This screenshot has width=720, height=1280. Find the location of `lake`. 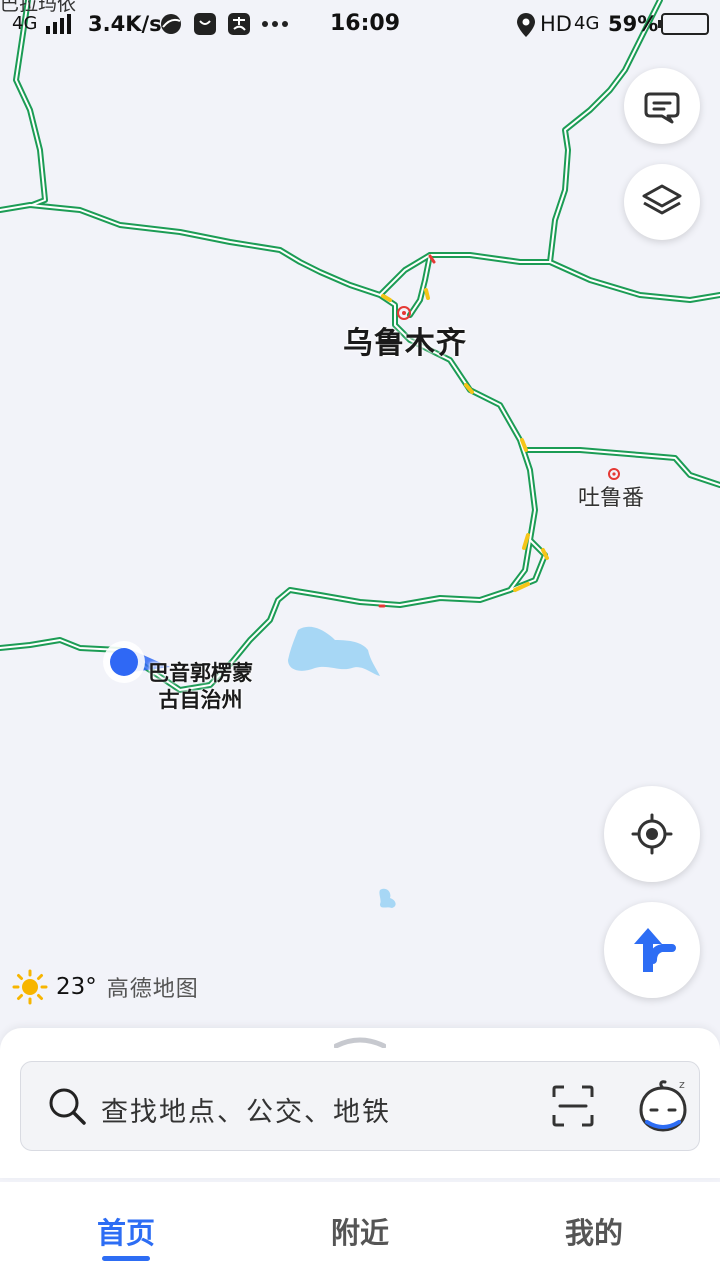

lake is located at coordinates (334, 651).